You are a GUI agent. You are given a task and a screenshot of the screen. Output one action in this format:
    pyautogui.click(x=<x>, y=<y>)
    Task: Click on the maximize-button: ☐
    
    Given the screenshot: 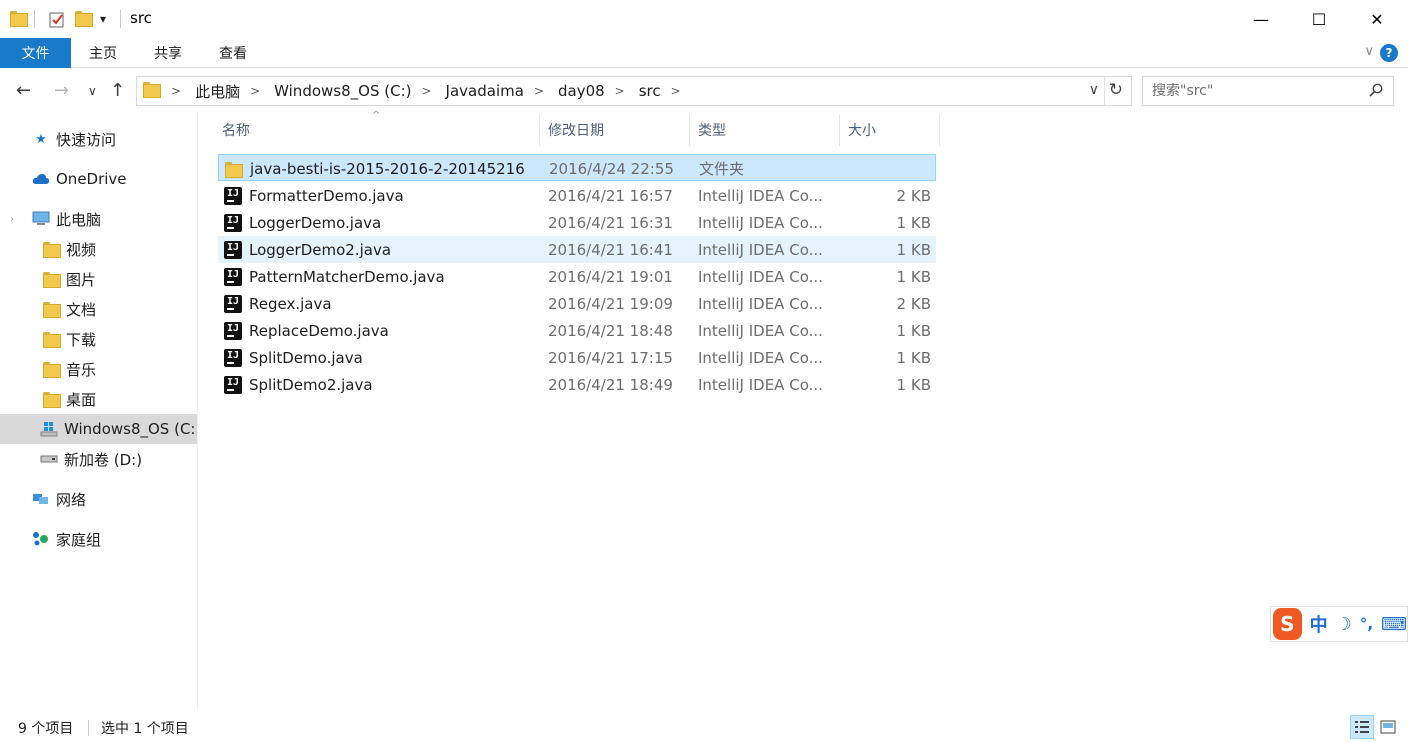 What is the action you would take?
    pyautogui.click(x=1319, y=19)
    